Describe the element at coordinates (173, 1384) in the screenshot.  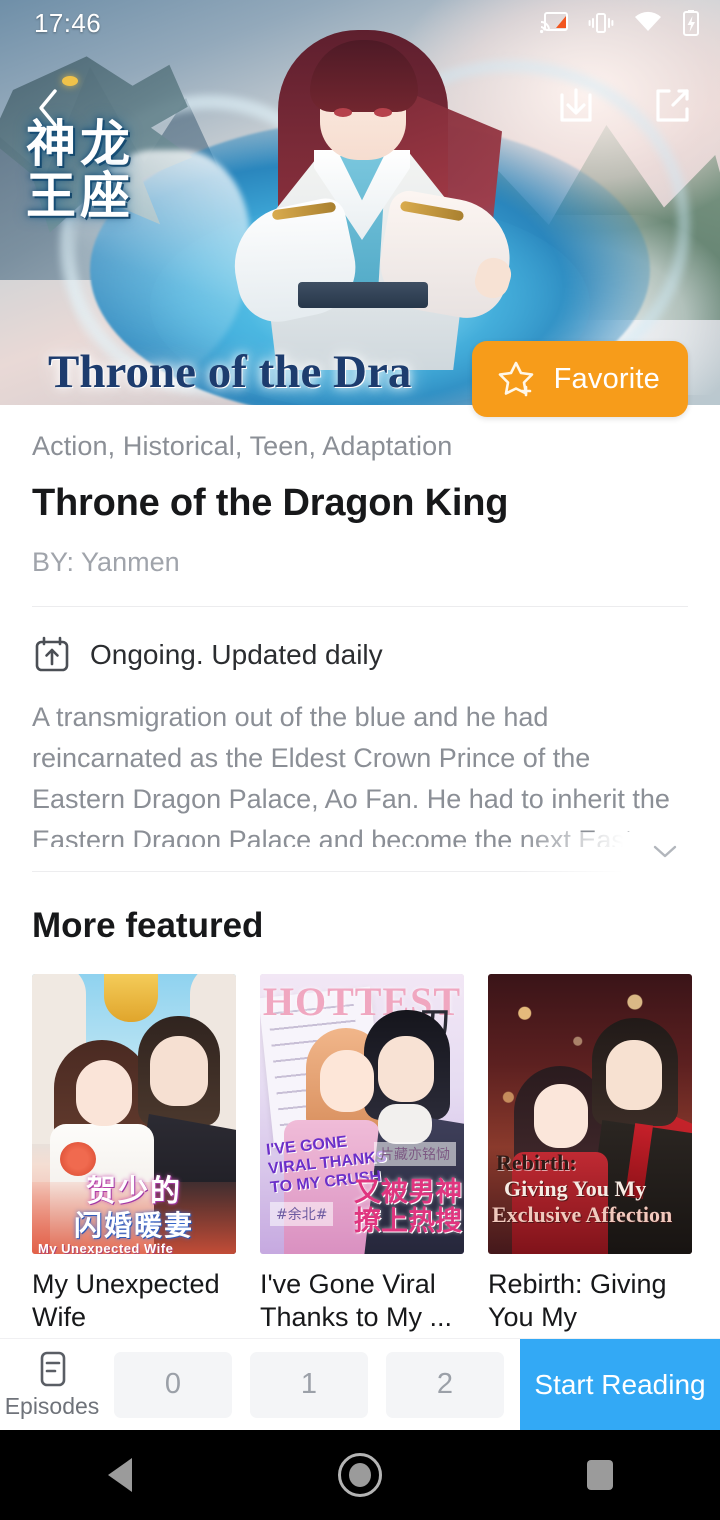
I see `episode-chip-0: 0` at that location.